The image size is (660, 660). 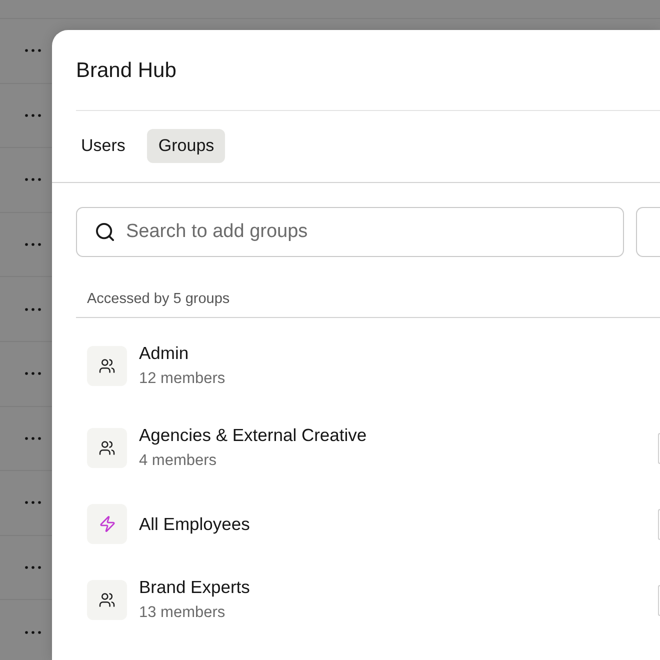 What do you see at coordinates (103, 146) in the screenshot?
I see `tab: Users` at bounding box center [103, 146].